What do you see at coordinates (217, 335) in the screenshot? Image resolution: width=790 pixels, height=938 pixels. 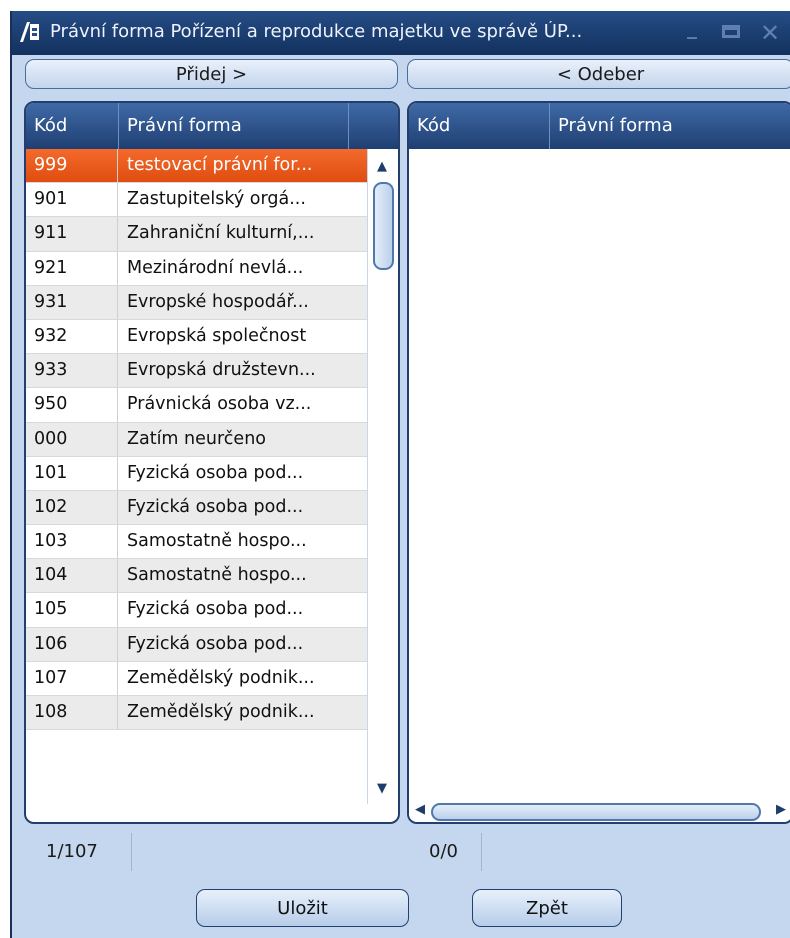 I see `cell-legal-form: Evropská společnost` at bounding box center [217, 335].